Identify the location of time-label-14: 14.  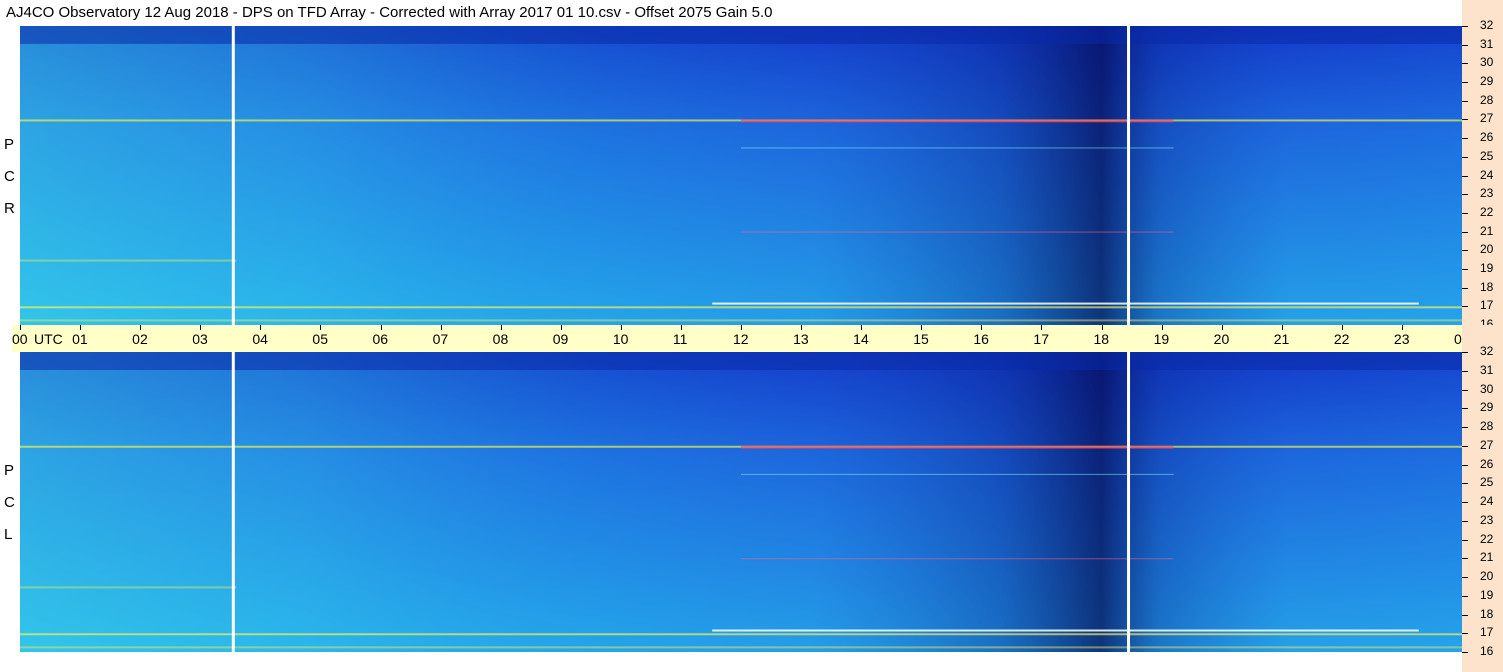
(861, 339).